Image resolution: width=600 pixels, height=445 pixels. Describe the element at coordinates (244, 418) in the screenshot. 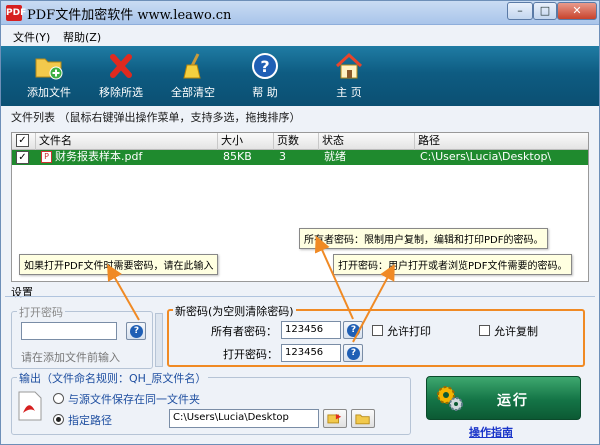

I see `output-path-input: C:\Users\Lucia\Desktop` at that location.